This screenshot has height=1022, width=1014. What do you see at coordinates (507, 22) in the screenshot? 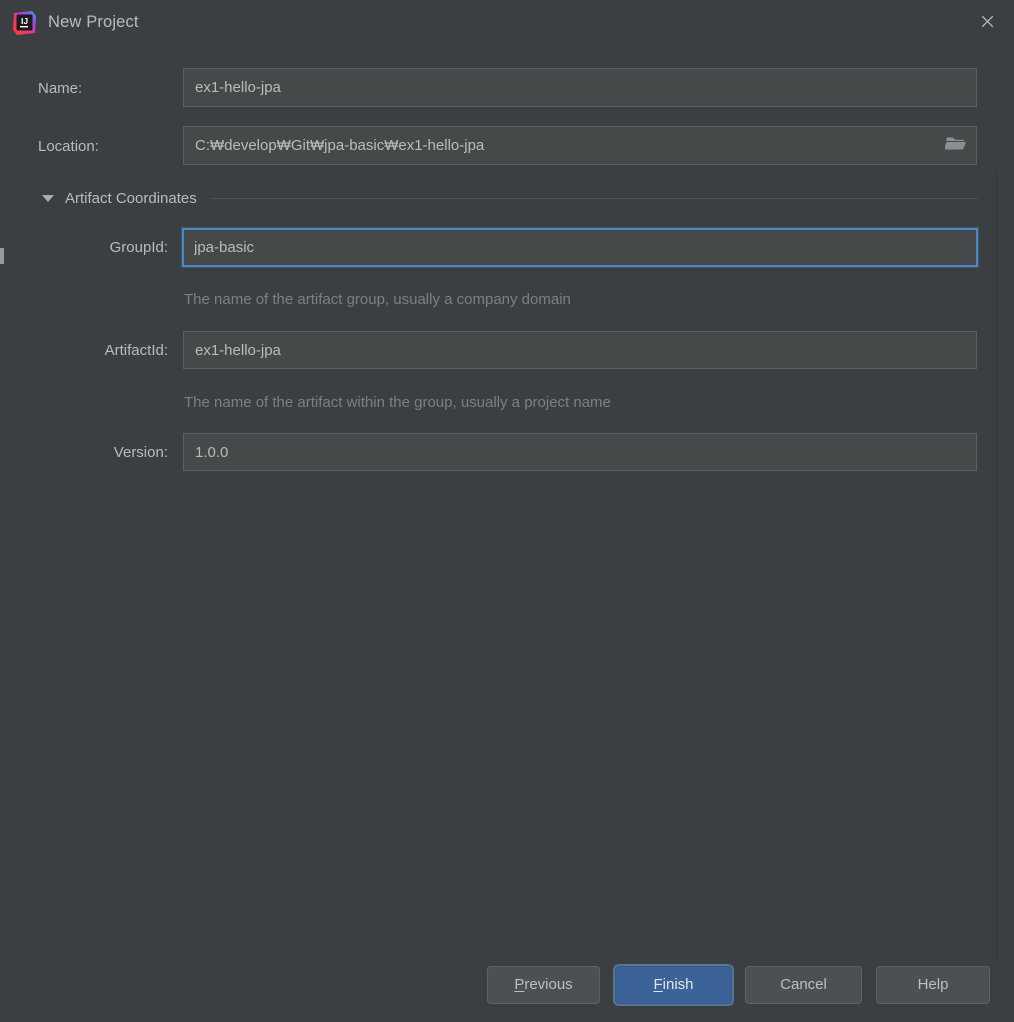
I see `dialog-titlebar: IJ New Project` at bounding box center [507, 22].